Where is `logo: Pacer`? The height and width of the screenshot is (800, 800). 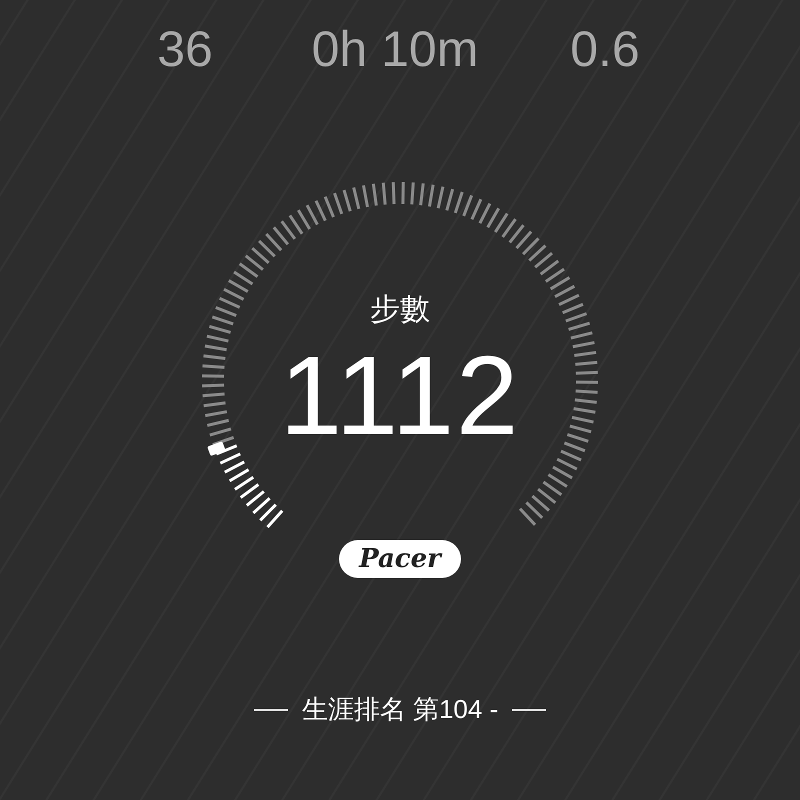 logo: Pacer is located at coordinates (400, 559).